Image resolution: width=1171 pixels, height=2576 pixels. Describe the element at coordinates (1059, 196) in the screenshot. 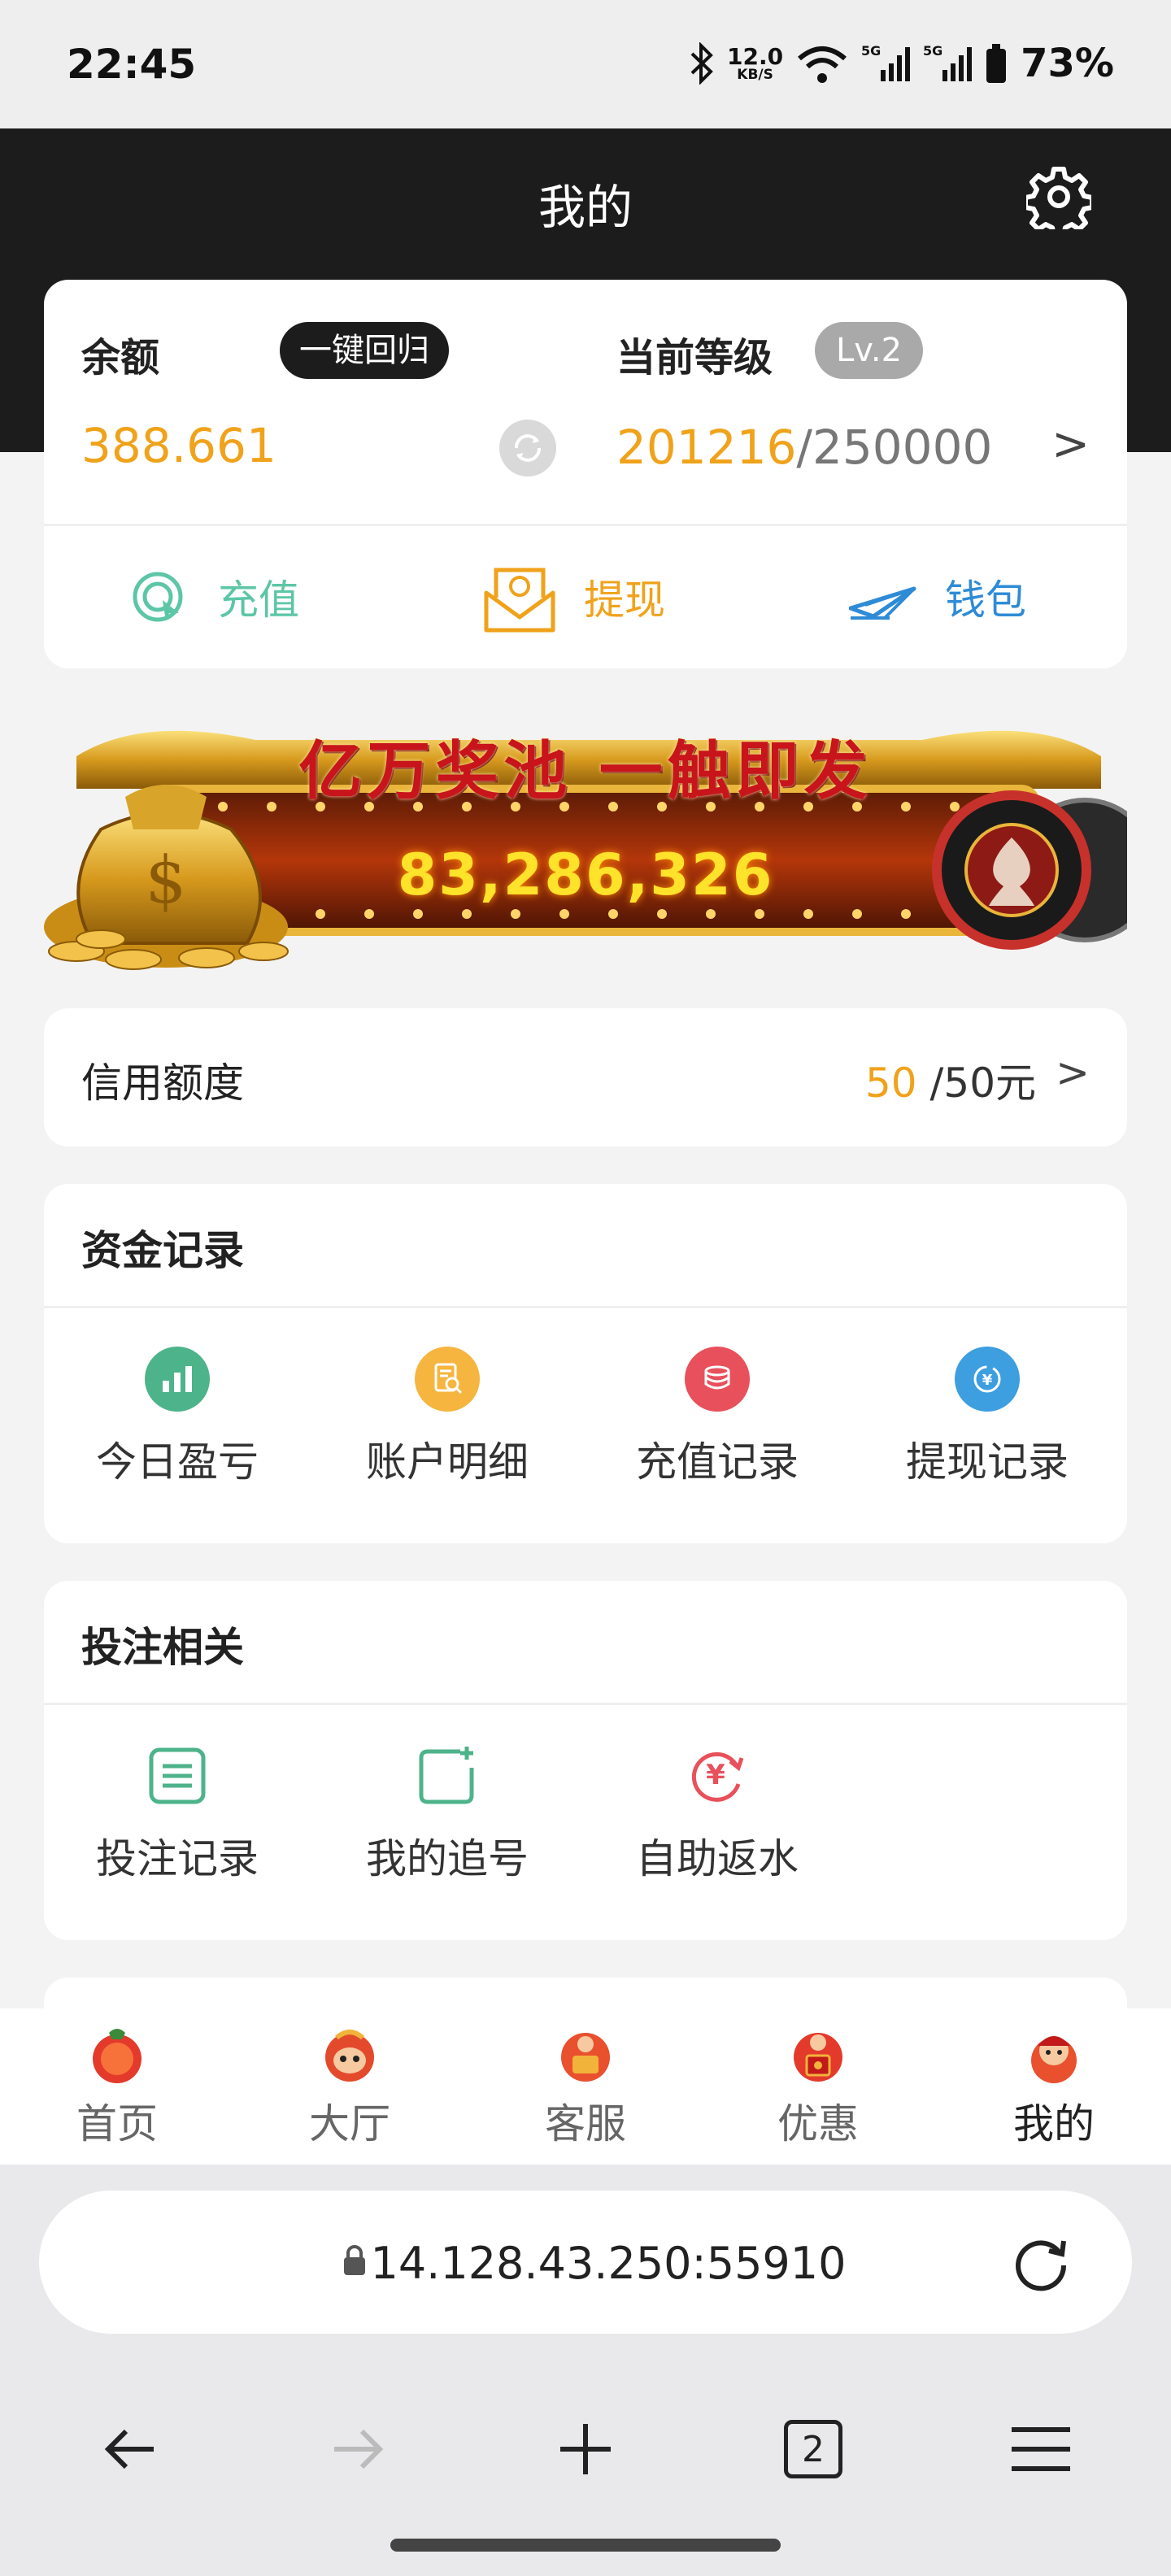

I see `gear-icon` at that location.